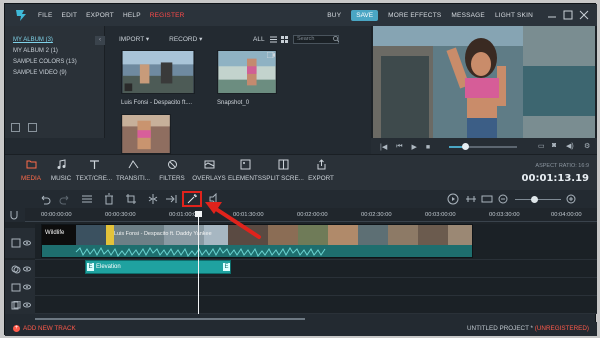 This screenshot has width=600, height=338. Describe the element at coordinates (336, 39) in the screenshot. I see `search-icon` at that location.